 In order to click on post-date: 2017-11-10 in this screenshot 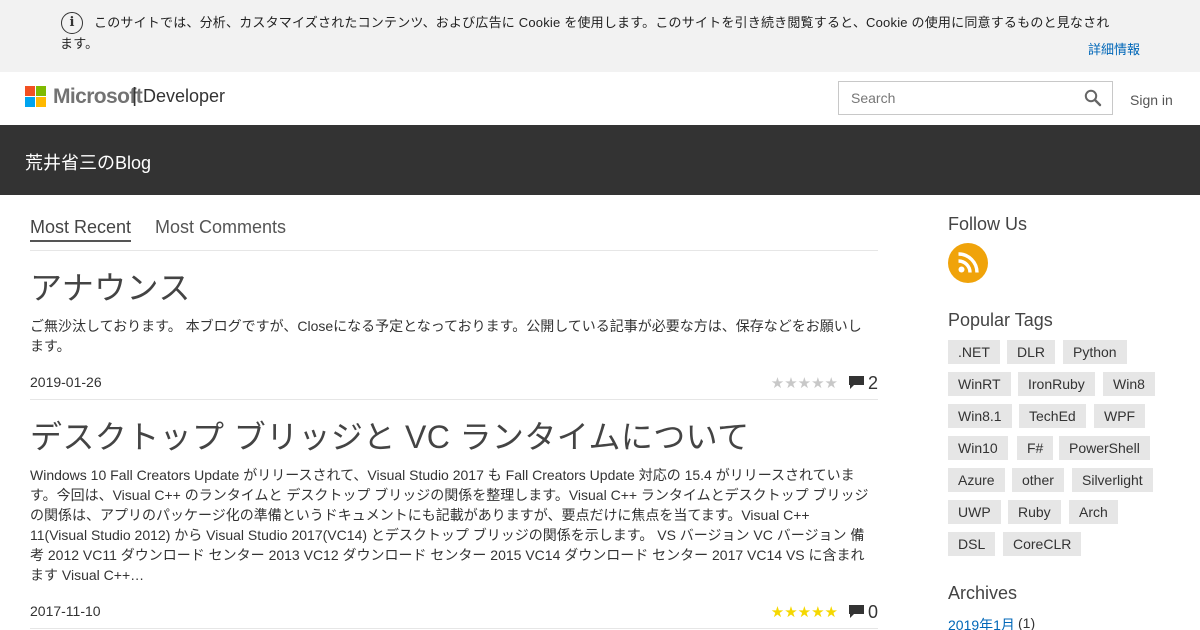, I will do `click(65, 611)`.